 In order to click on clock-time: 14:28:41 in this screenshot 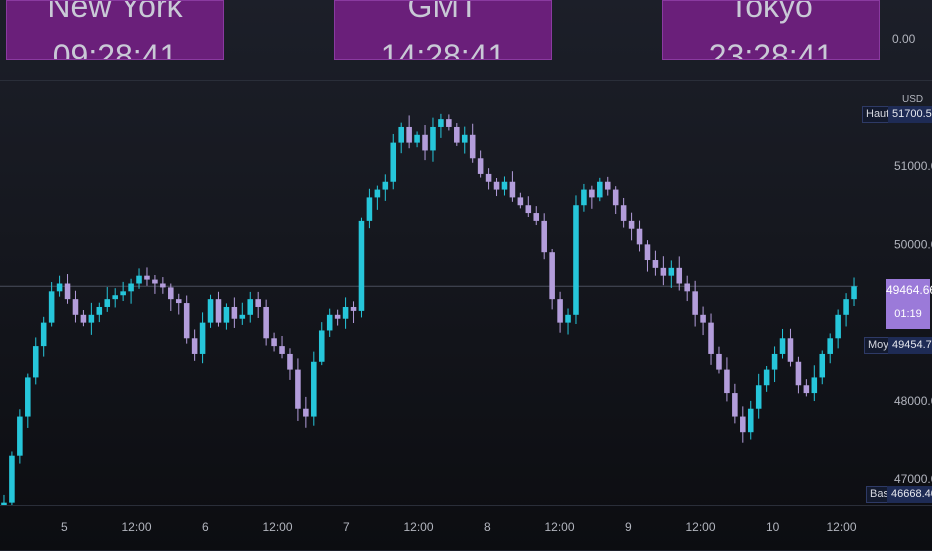, I will do `click(443, 49)`.